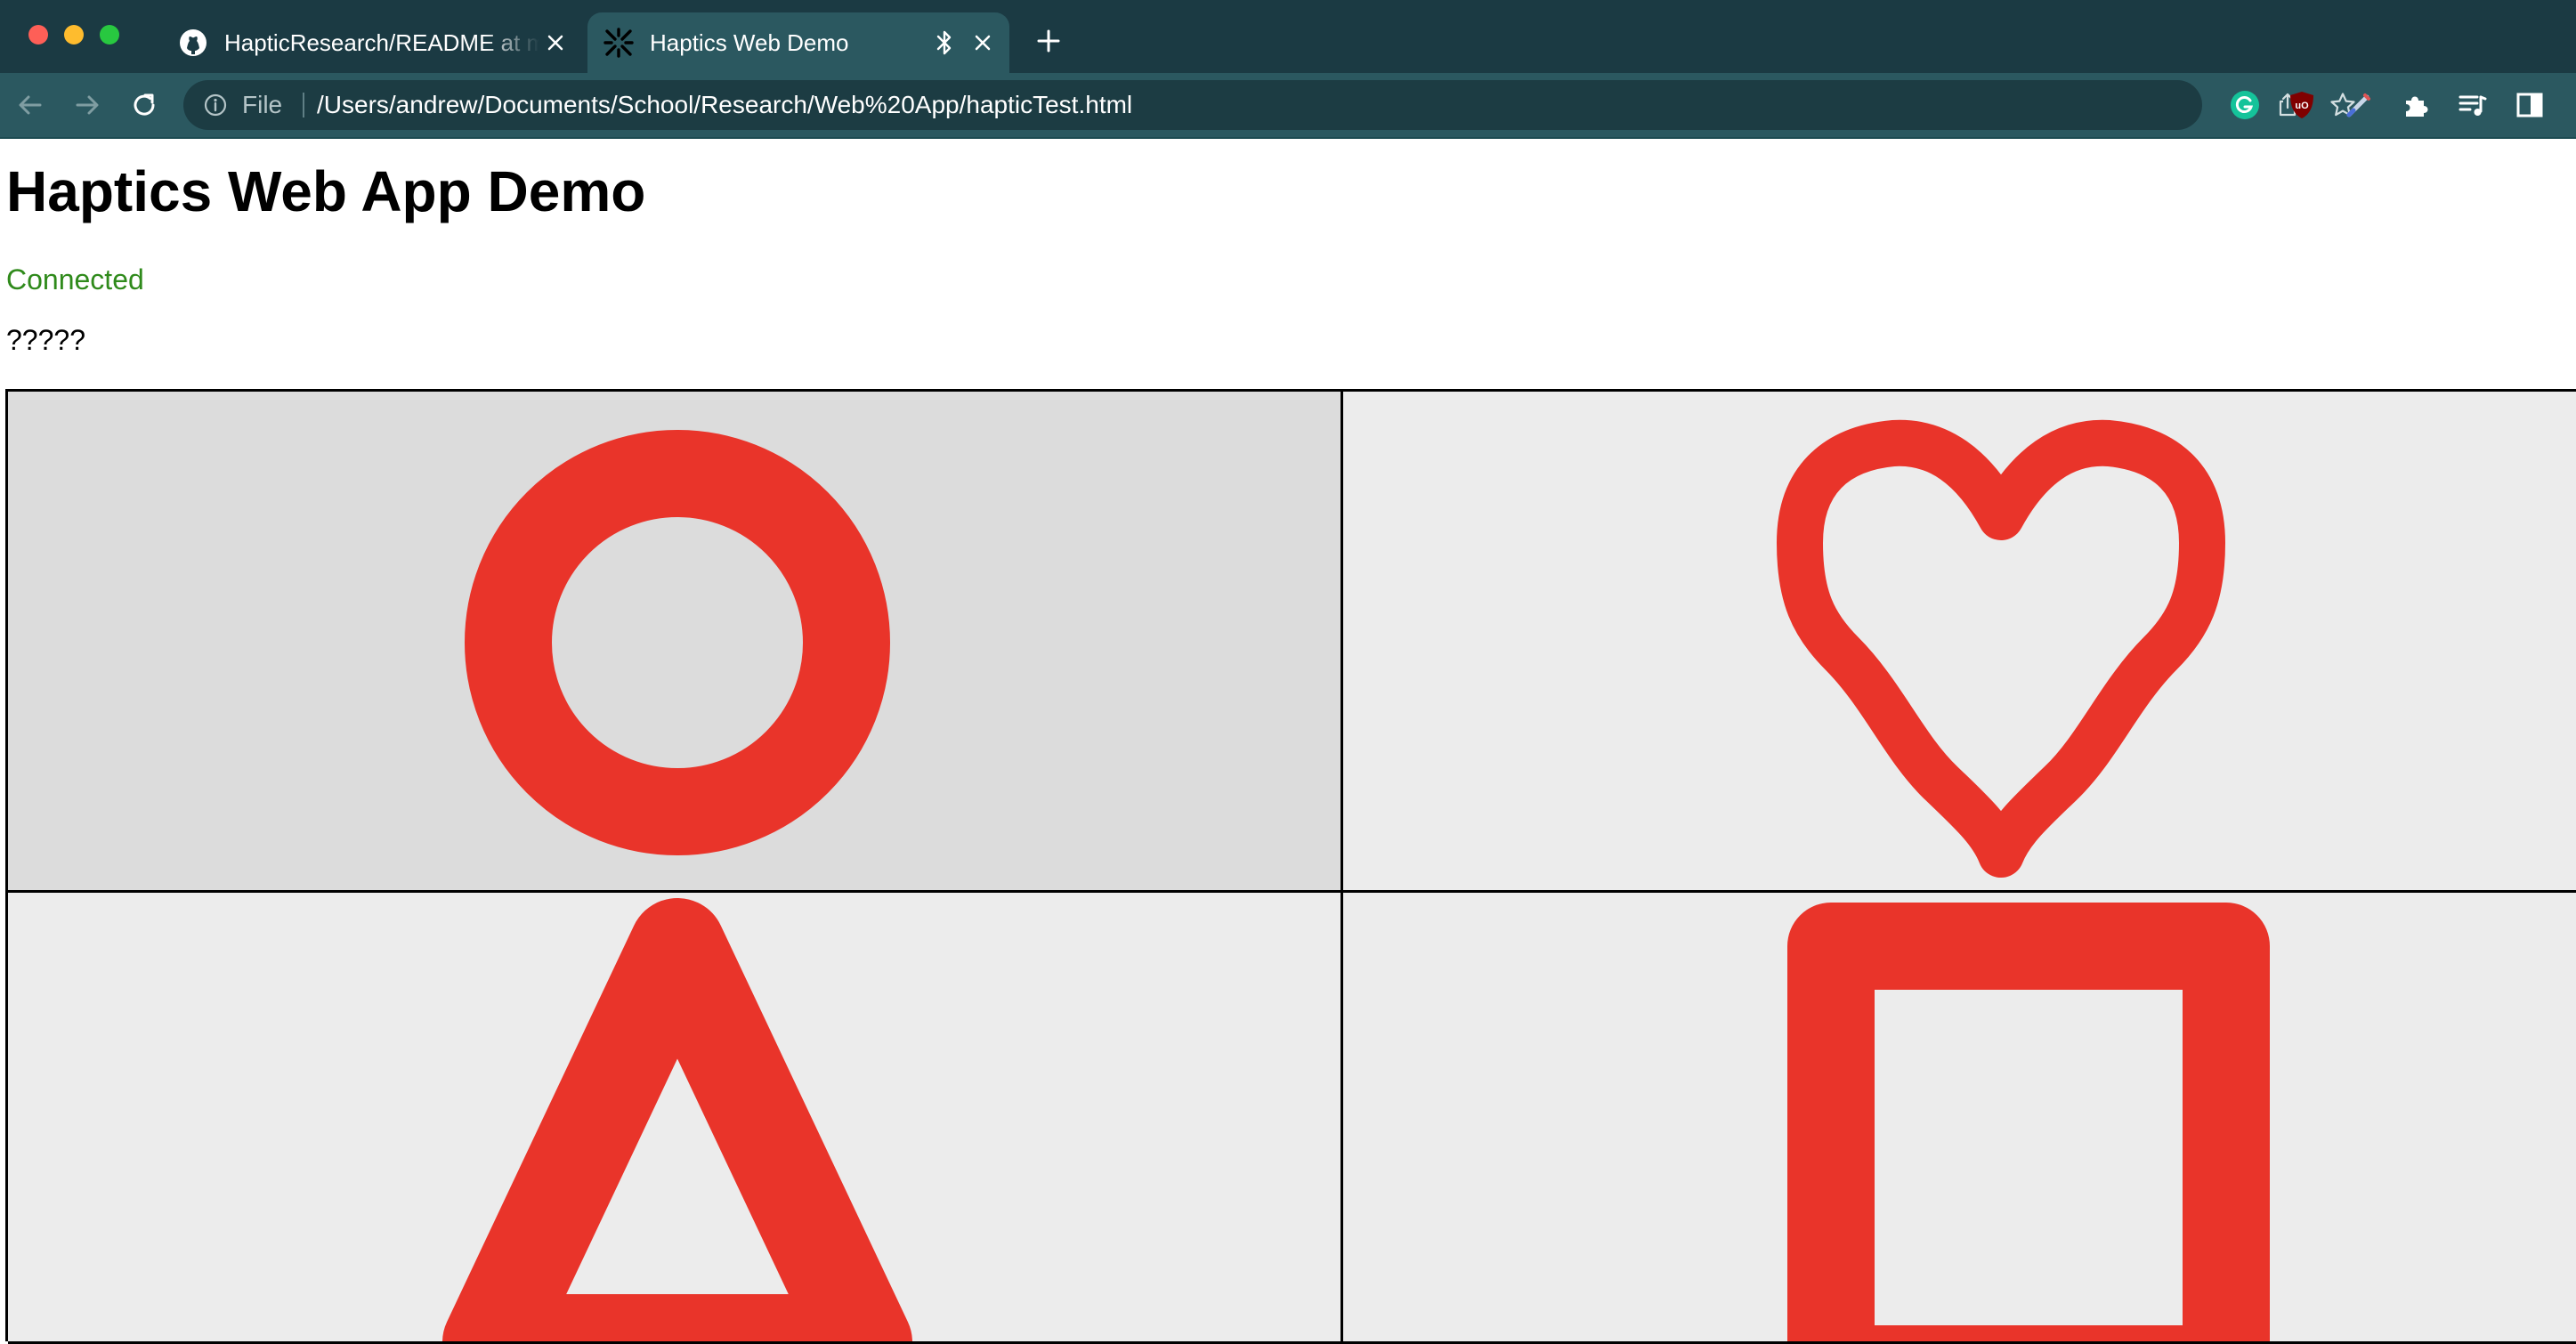 Image resolution: width=2576 pixels, height=1344 pixels. What do you see at coordinates (109, 35) in the screenshot?
I see `zoom-window-button` at bounding box center [109, 35].